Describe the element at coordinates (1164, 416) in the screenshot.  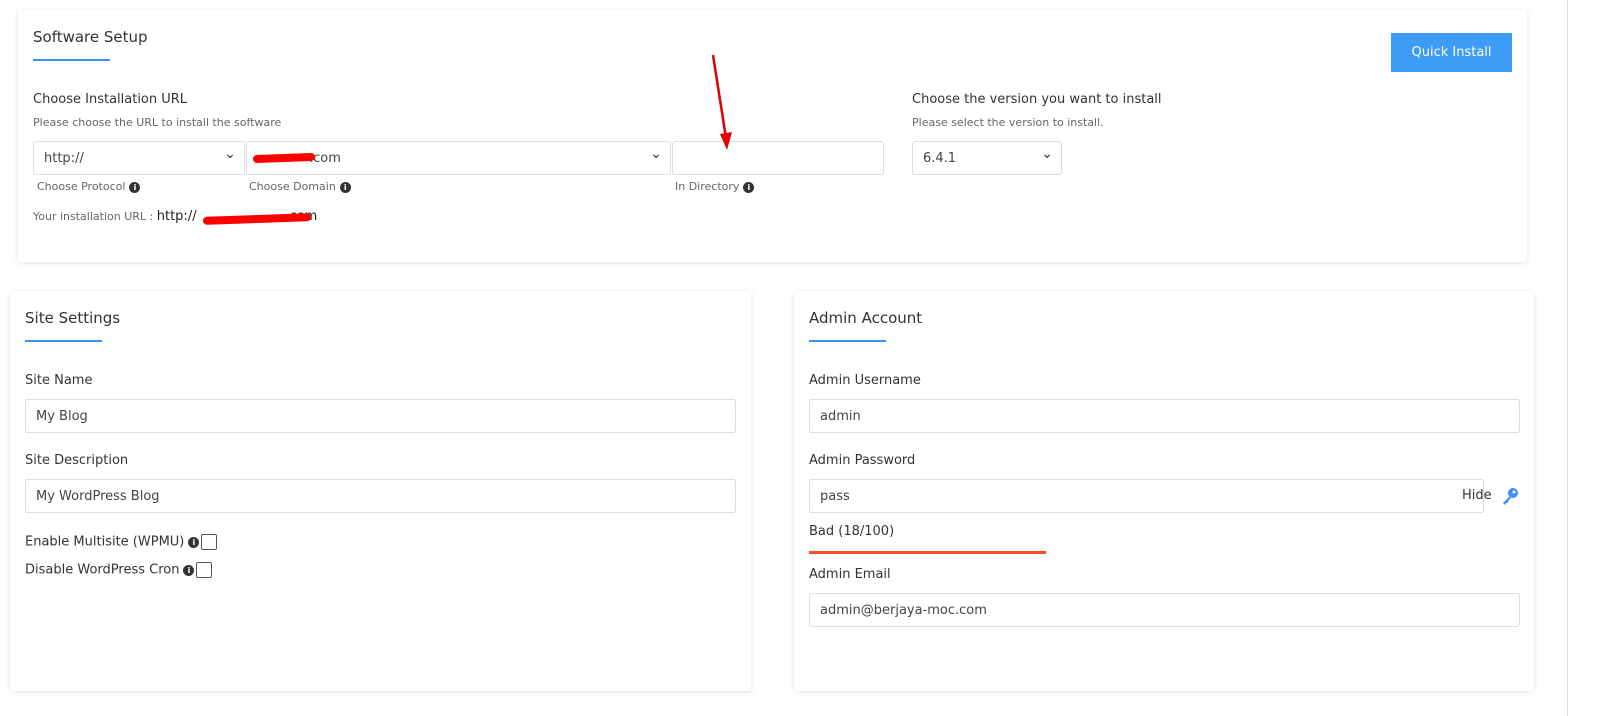
I see `username-input: admin` at that location.